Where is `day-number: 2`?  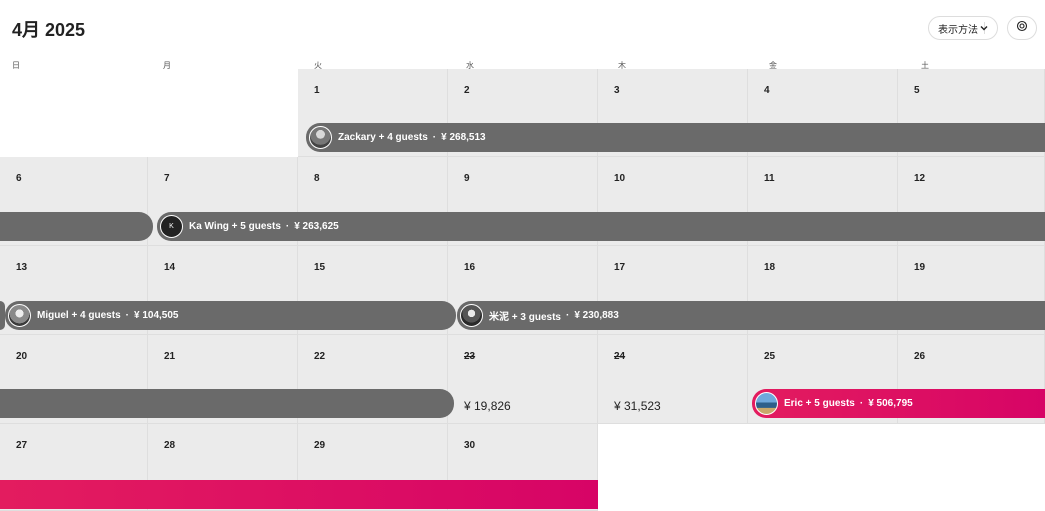 day-number: 2 is located at coordinates (467, 90).